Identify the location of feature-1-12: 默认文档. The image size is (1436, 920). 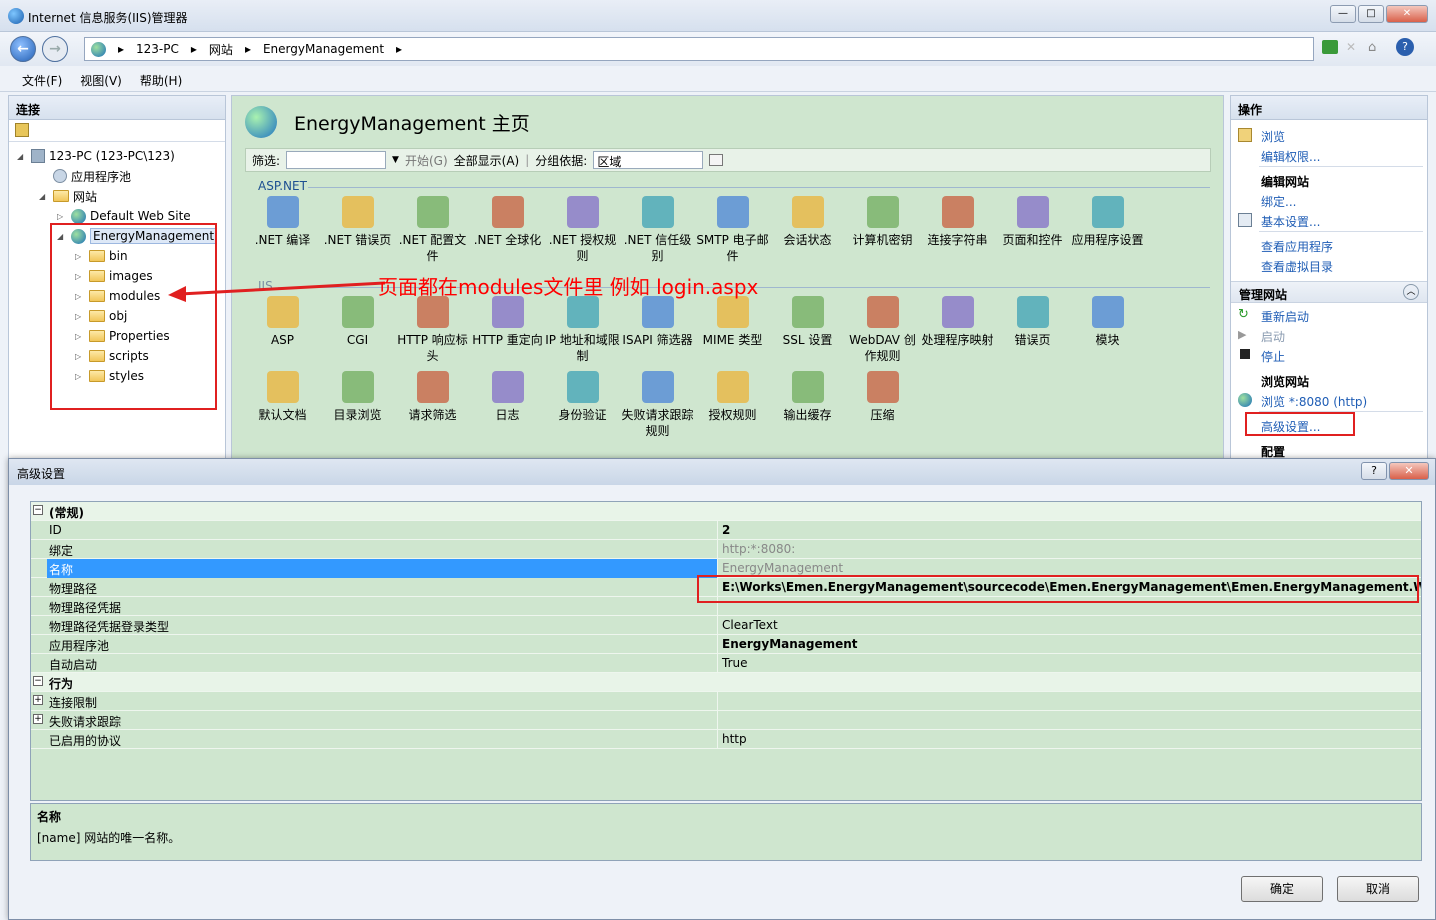
(282, 397).